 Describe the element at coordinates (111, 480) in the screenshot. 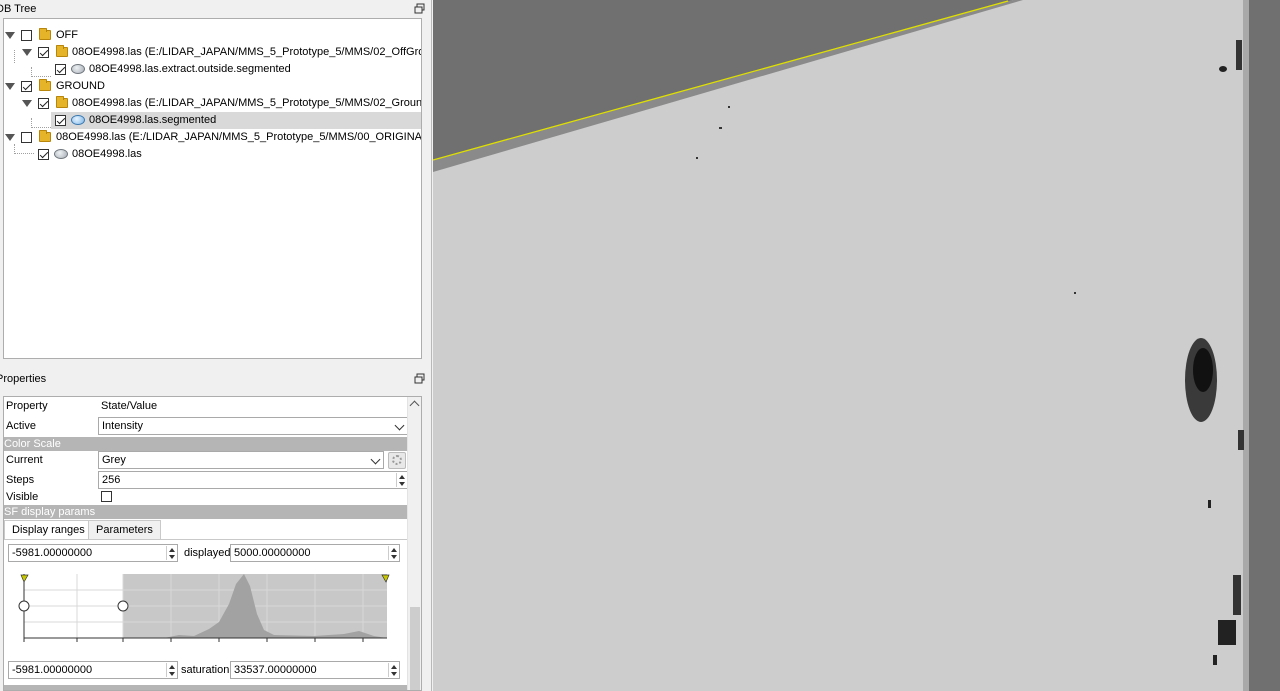

I see `steps-value: 256` at that location.